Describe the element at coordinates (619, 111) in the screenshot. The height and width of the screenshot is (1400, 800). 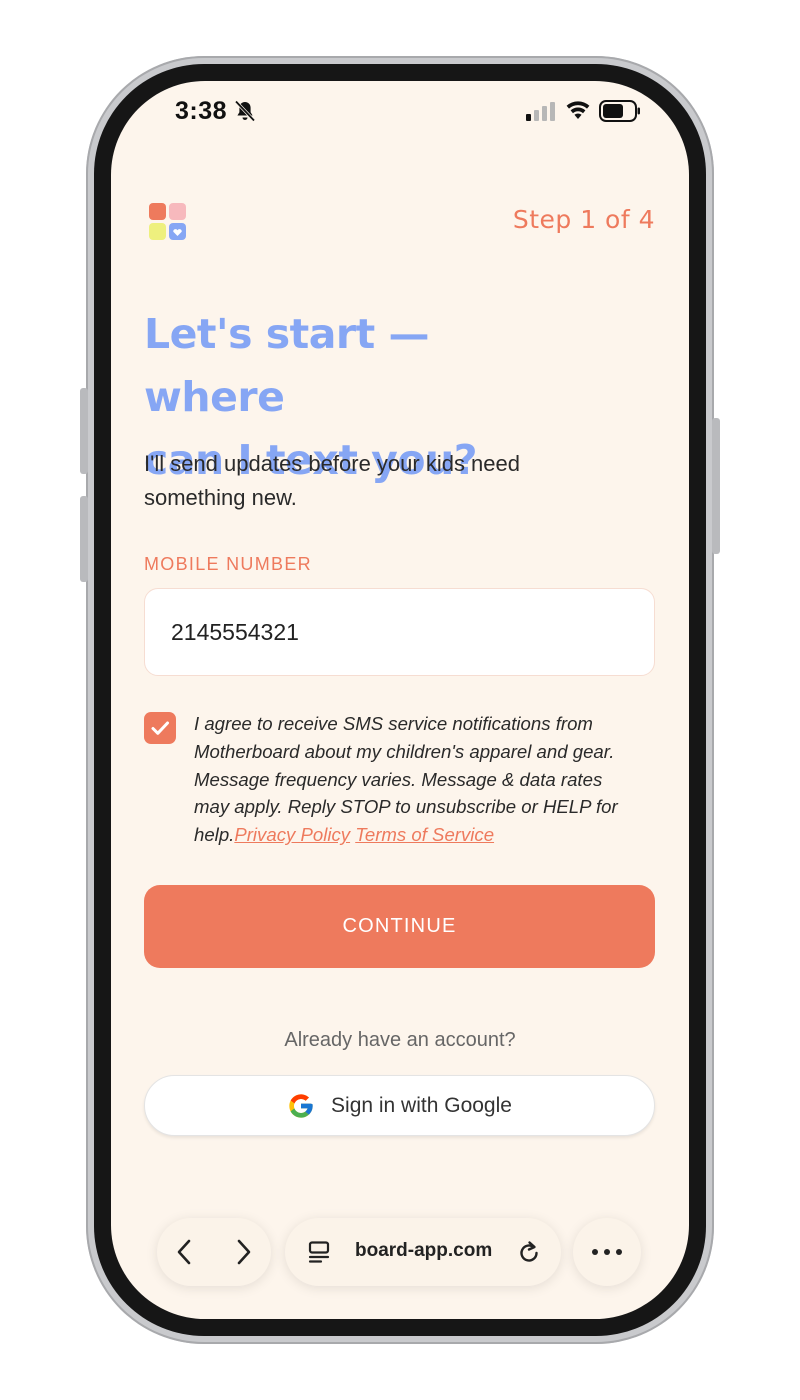
I see `battery-icon` at that location.